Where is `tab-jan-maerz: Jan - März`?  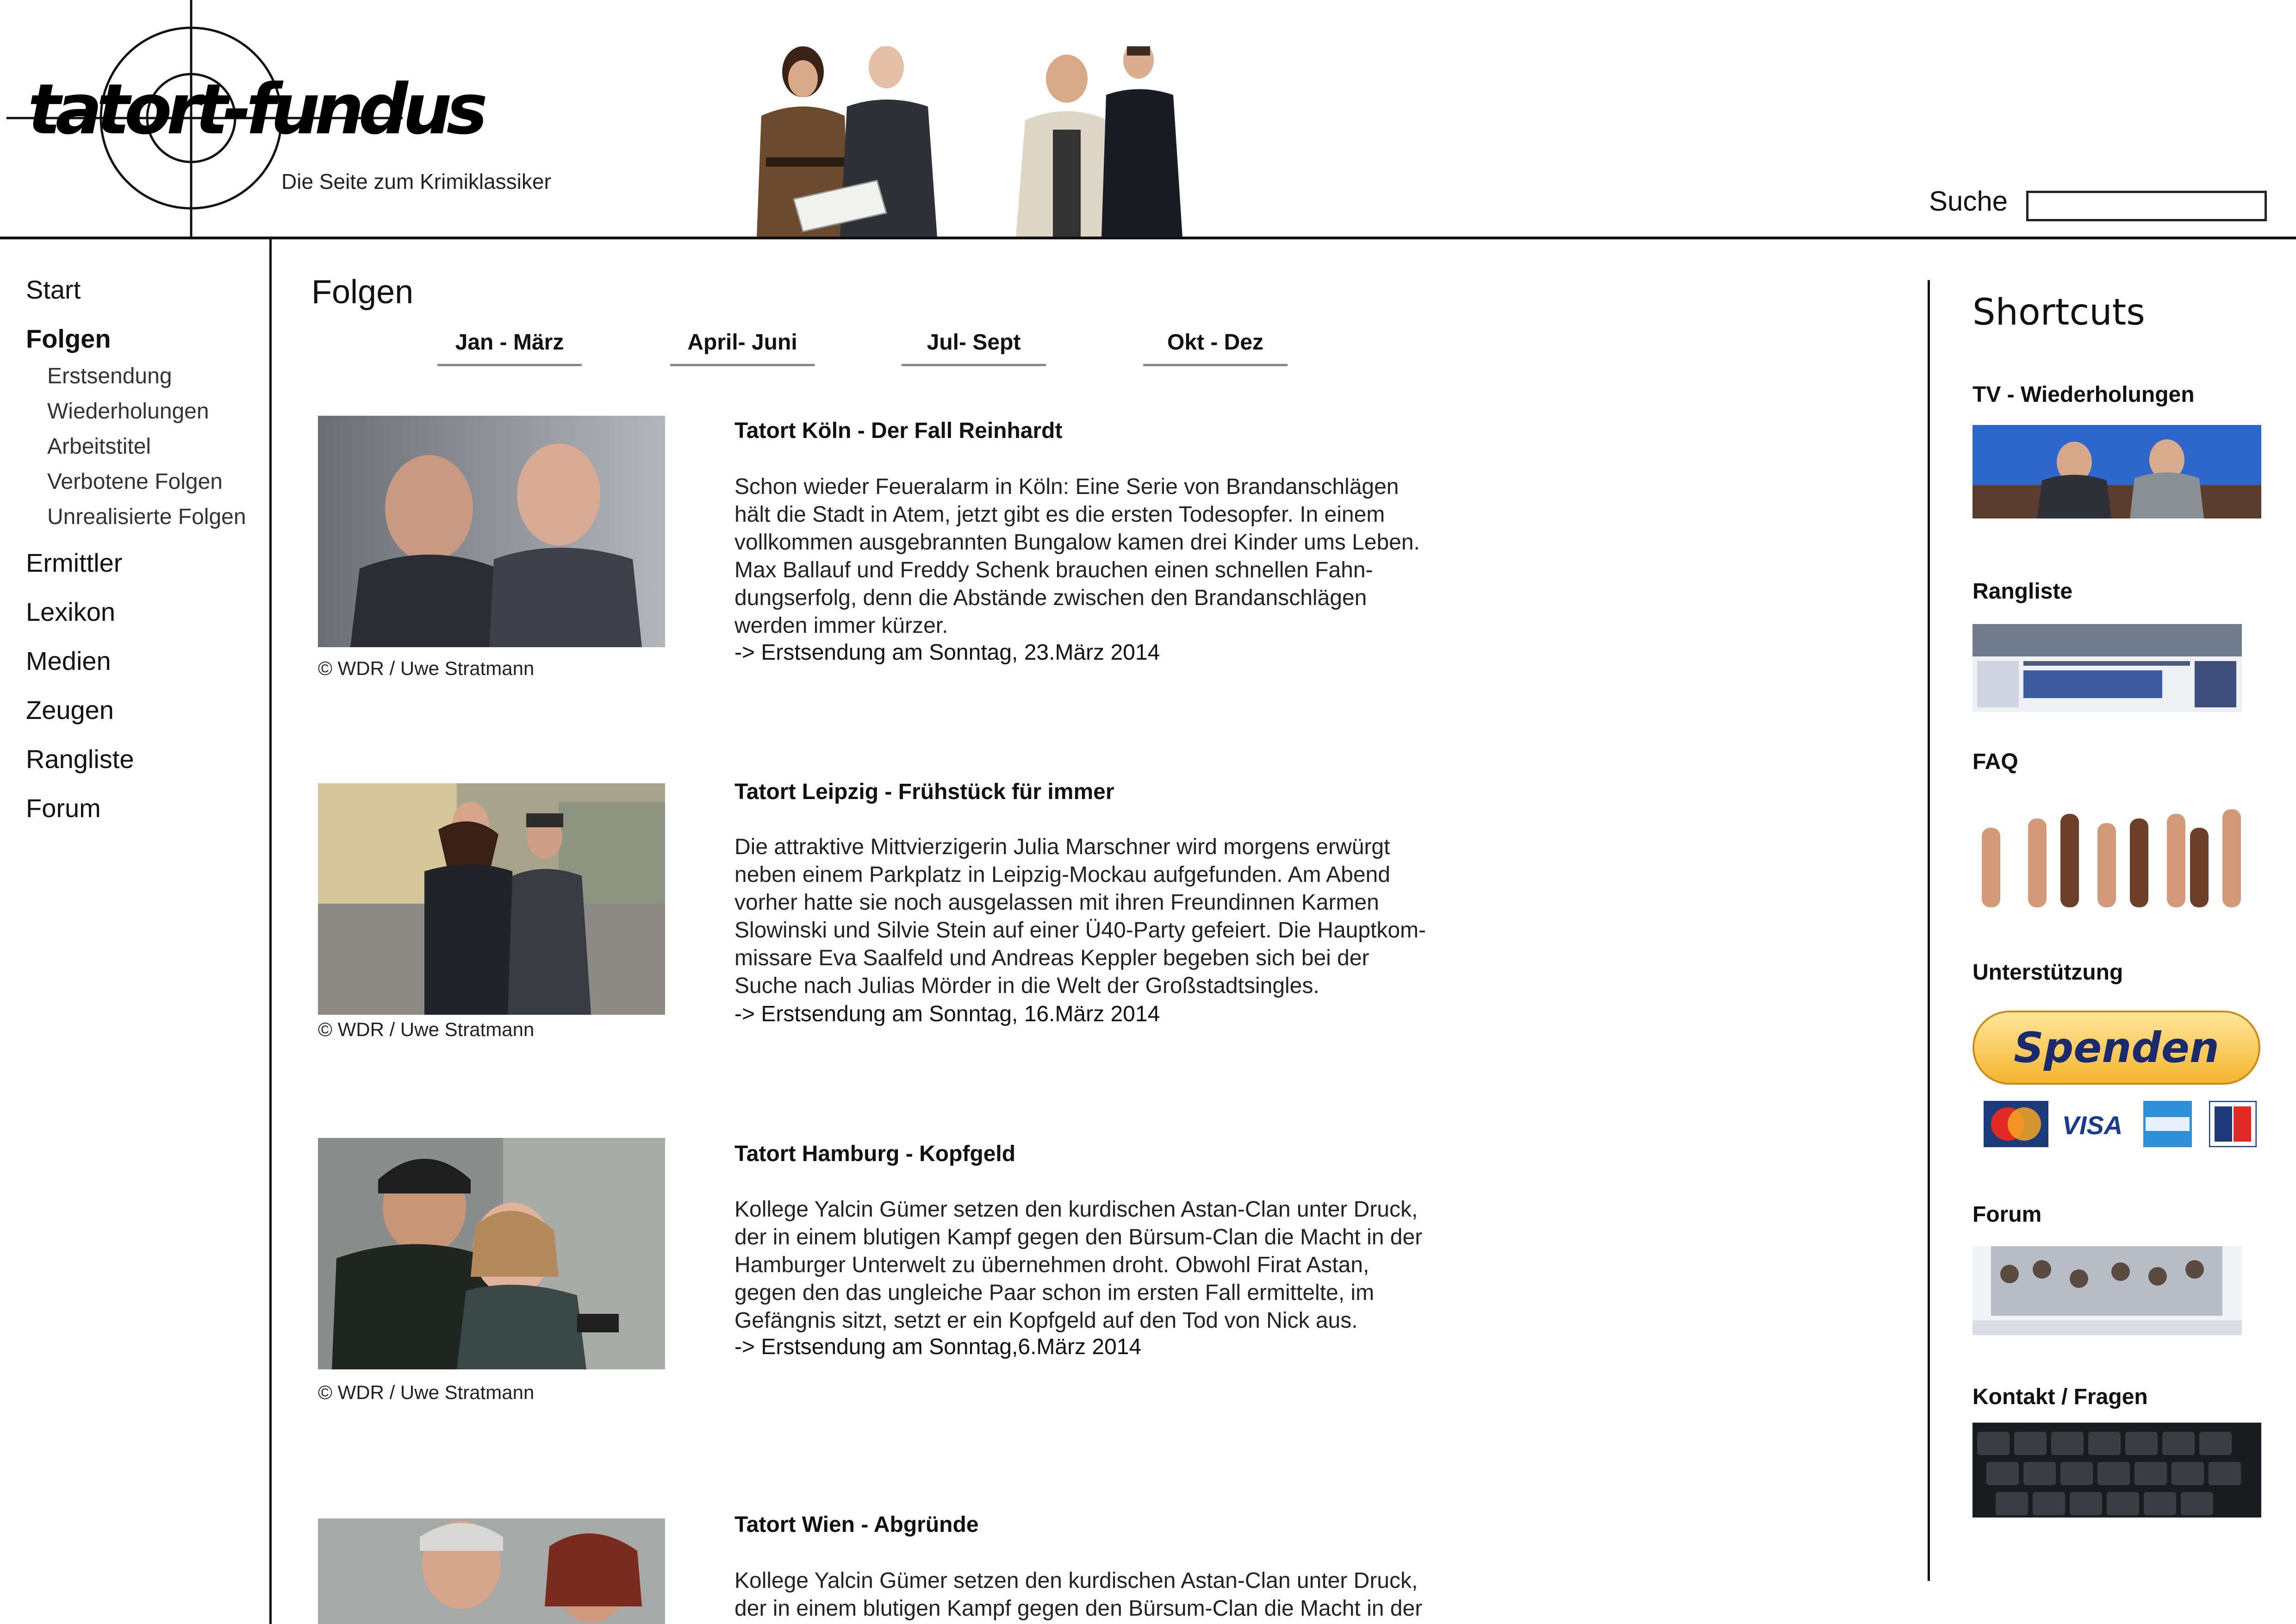
tab-jan-maerz: Jan - März is located at coordinates (509, 348).